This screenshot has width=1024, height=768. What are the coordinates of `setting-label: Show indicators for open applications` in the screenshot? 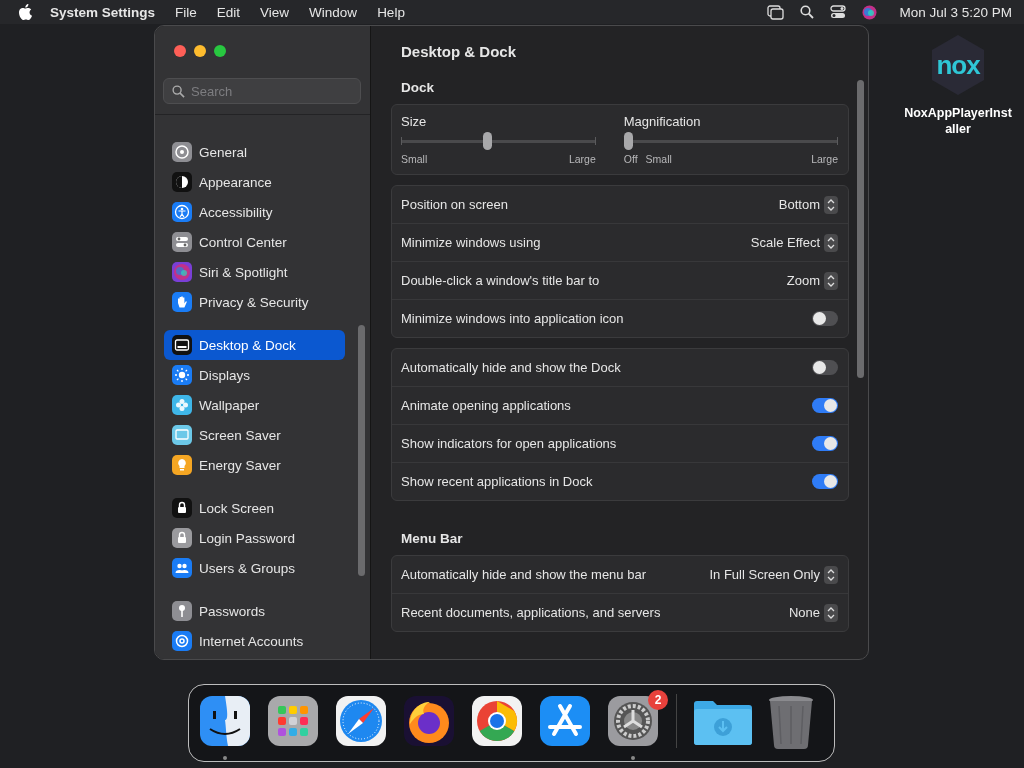 It's located at (509, 443).